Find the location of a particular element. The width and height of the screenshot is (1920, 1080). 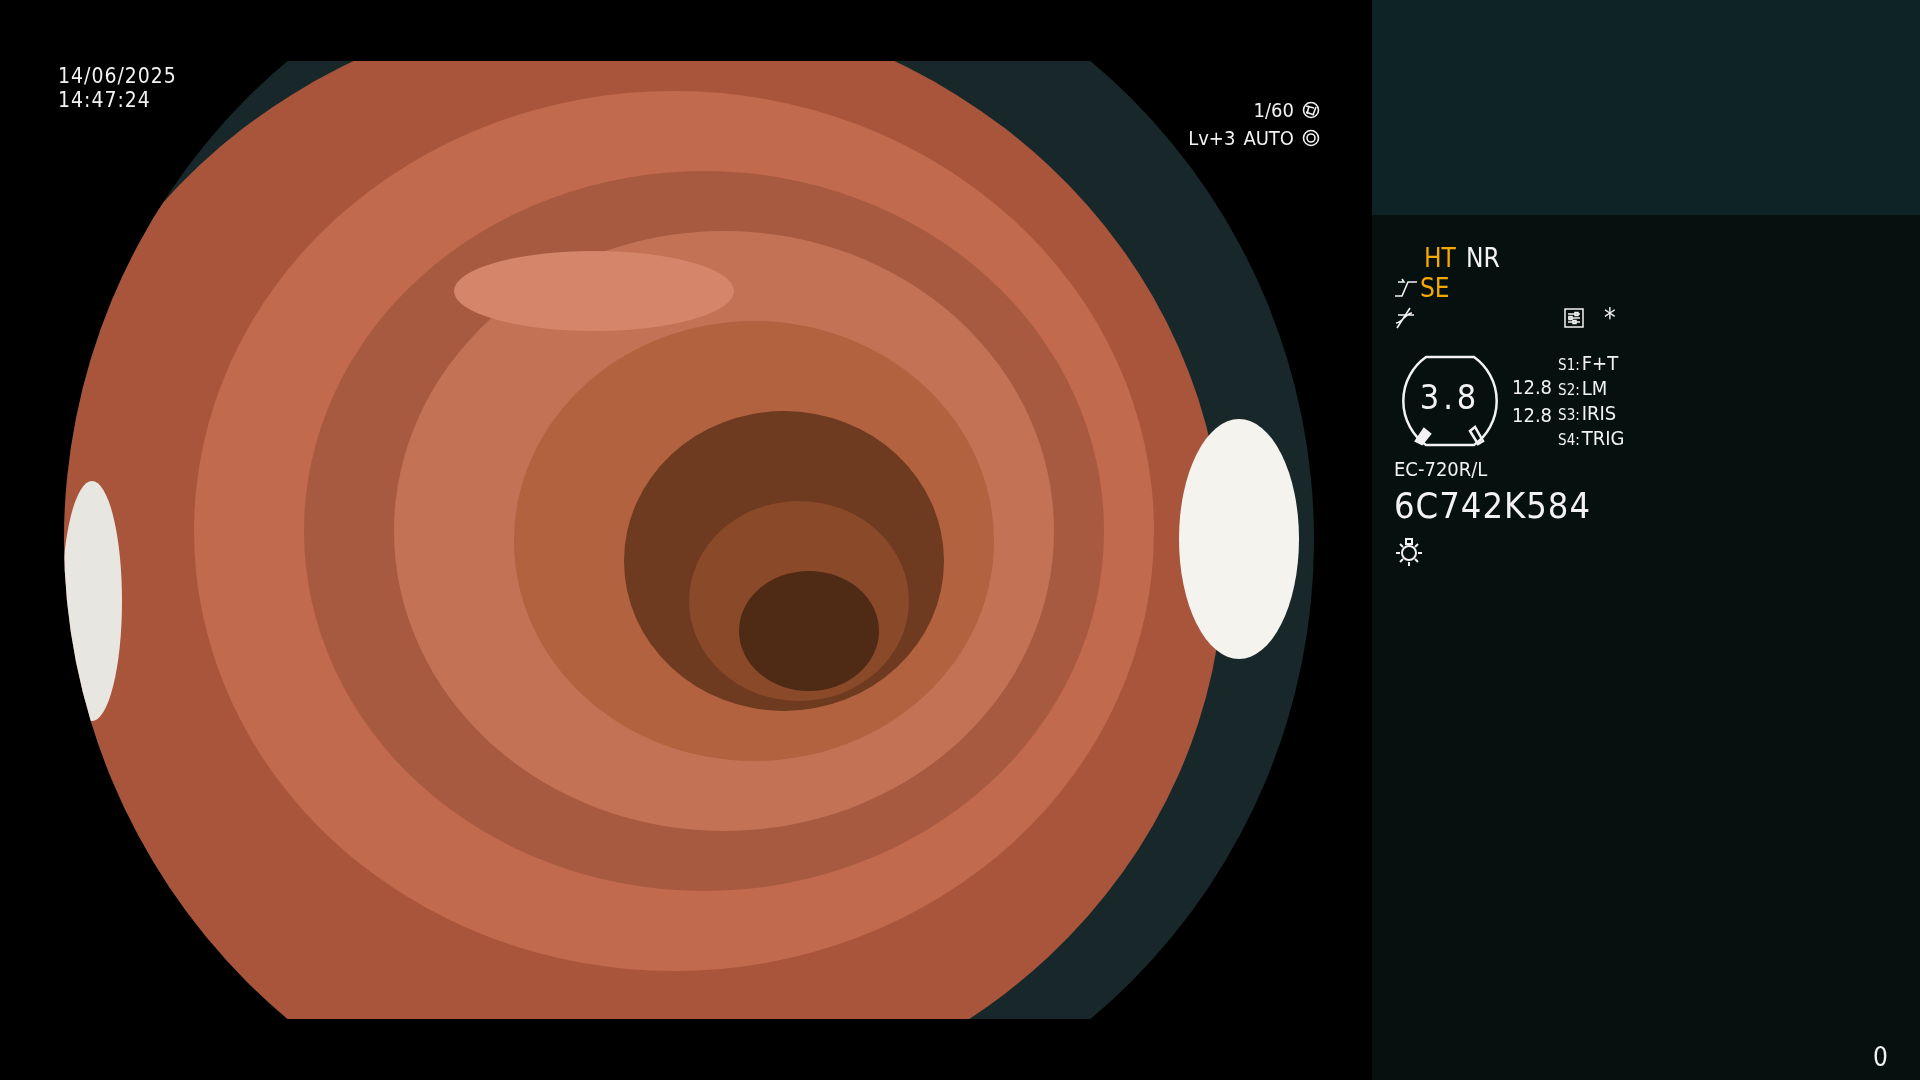

mode-indicator: NR is located at coordinates (1482, 258).